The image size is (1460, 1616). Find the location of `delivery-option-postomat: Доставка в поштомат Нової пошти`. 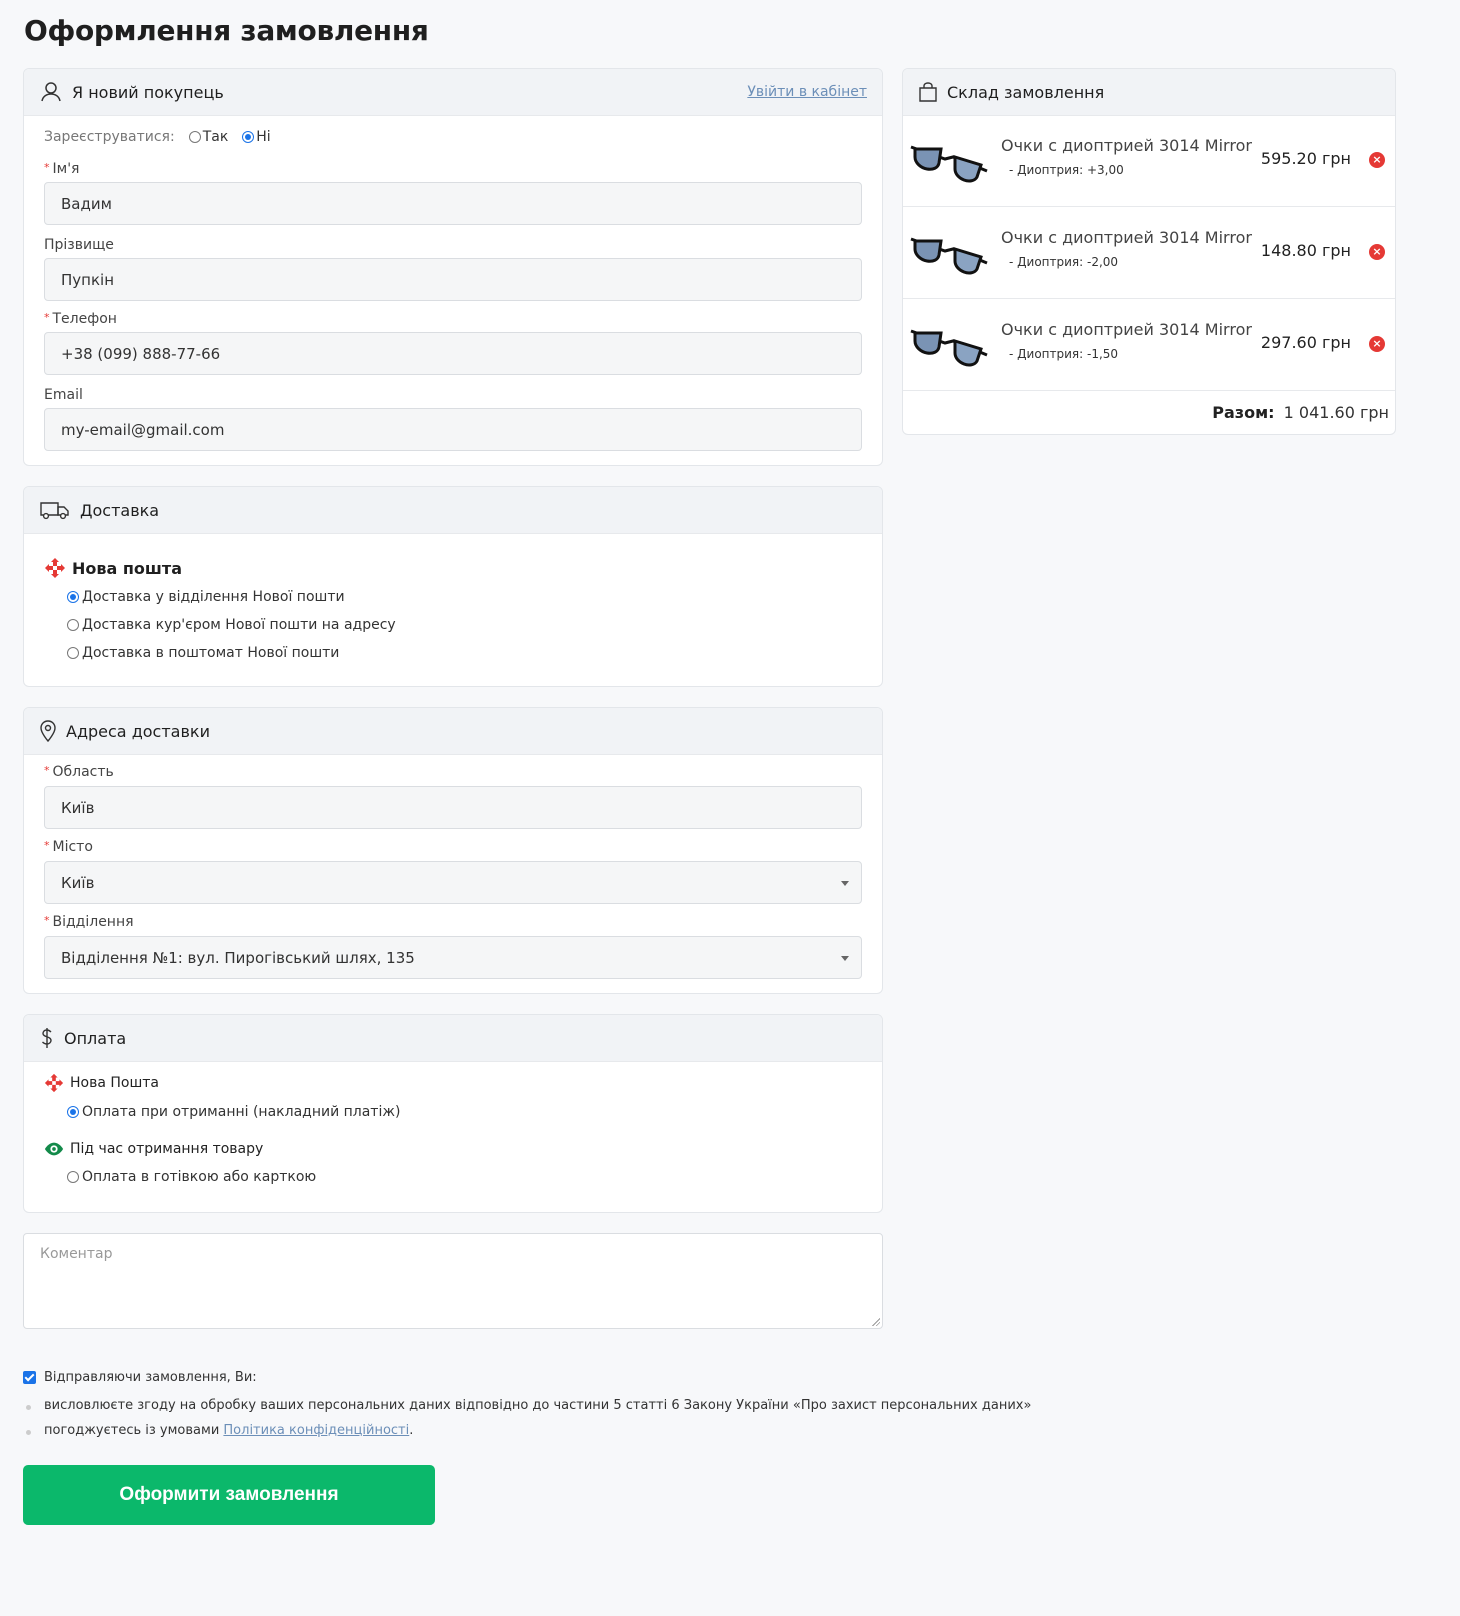

delivery-option-postomat: Доставка в поштомат Нової пошти is located at coordinates (203, 653).